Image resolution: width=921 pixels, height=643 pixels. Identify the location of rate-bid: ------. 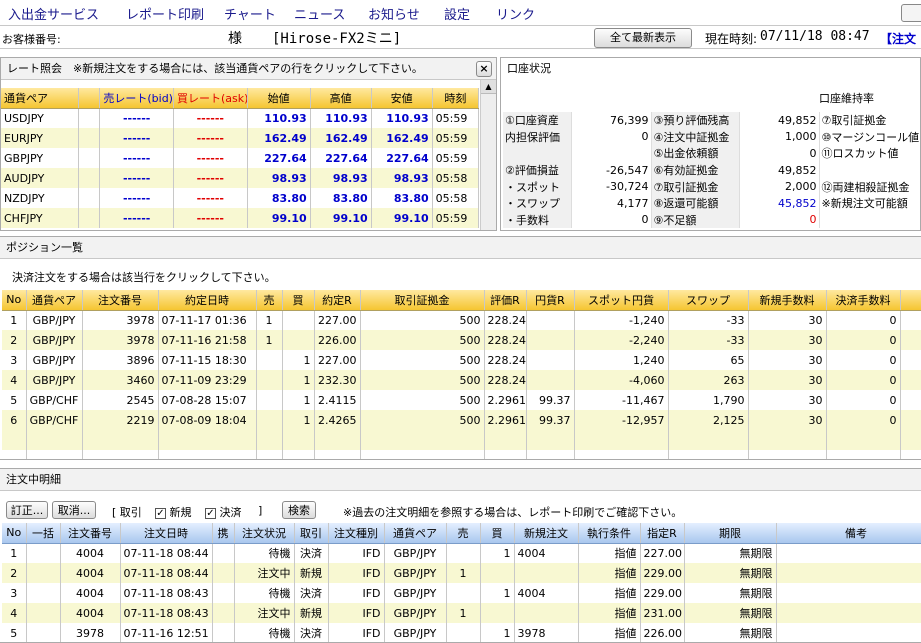
(136, 218).